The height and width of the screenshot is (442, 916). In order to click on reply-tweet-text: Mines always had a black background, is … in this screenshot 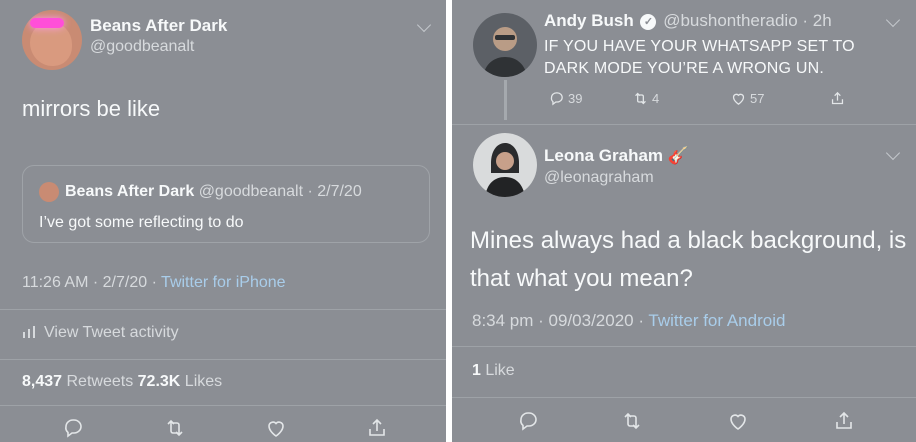, I will do `click(688, 259)`.